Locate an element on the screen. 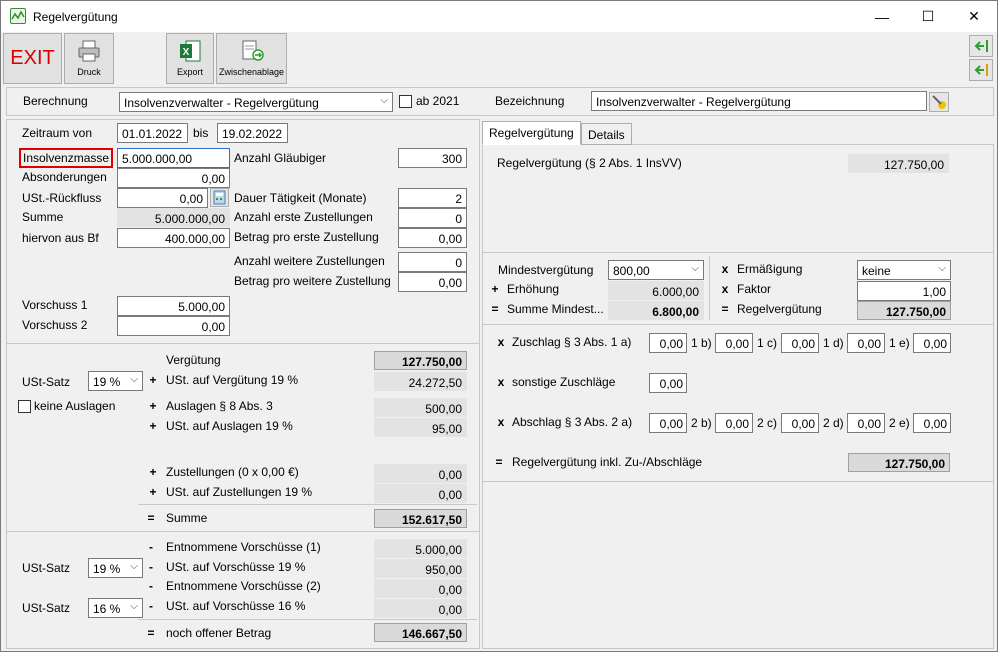  mindest-select: 800,00 ⌵ is located at coordinates (656, 270).